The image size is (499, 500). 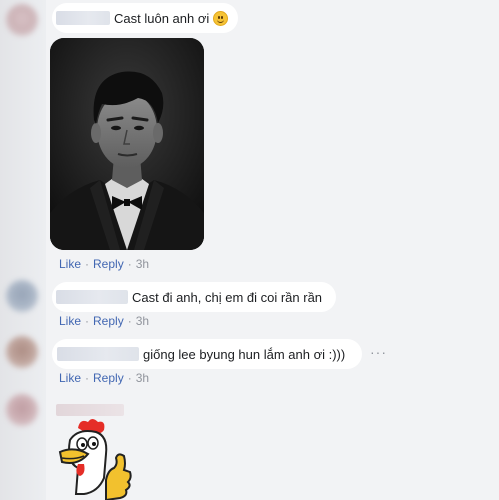 I want to click on comment-bubble: giống lee byung hun lắm anh ơi :))), so click(x=207, y=354).